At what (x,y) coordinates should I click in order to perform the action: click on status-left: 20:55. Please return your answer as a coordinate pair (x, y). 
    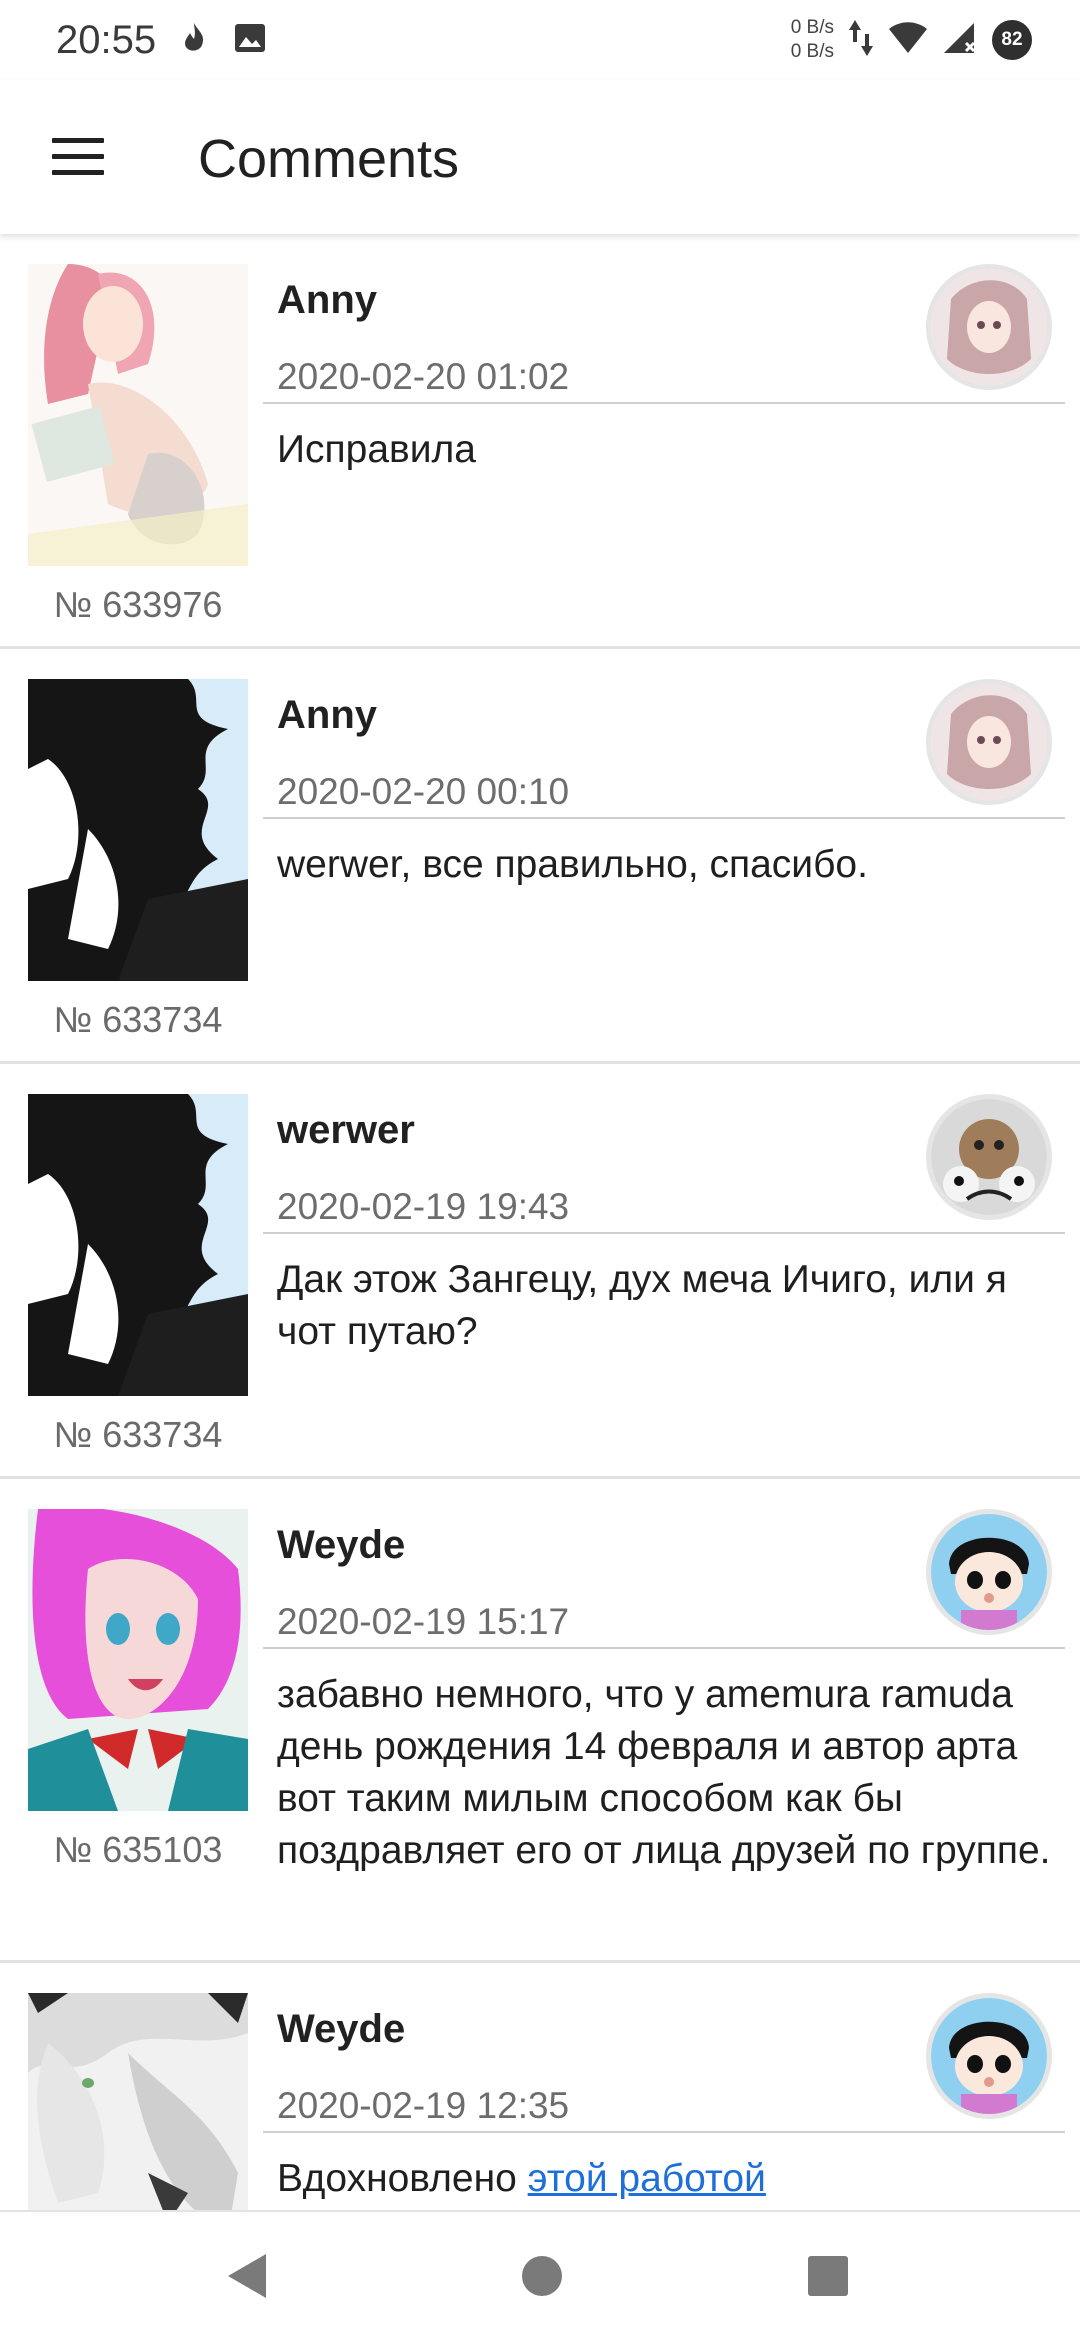
    Looking at the image, I should click on (161, 40).